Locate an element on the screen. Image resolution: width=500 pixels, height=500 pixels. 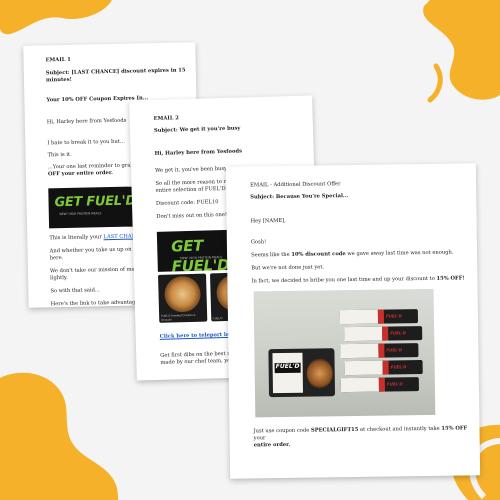
stacked-tray-5: FUEL'D is located at coordinates (379, 385).